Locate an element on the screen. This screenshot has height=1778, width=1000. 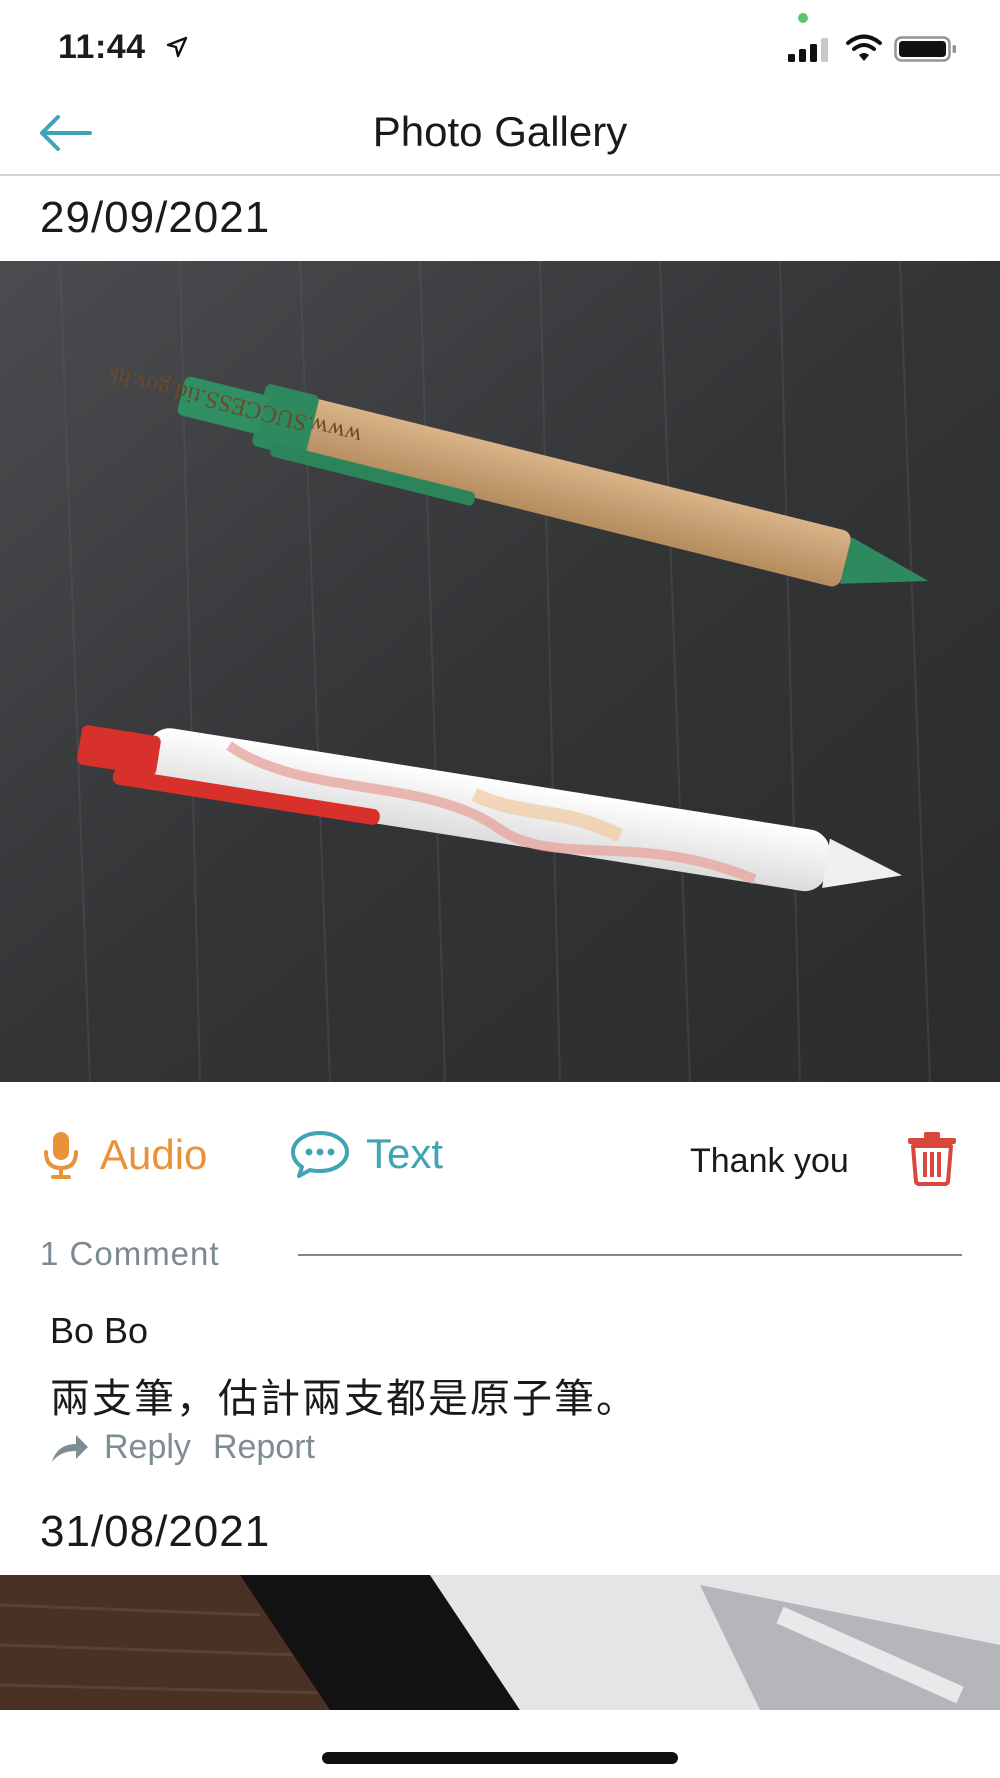
text-comment-button: Text is located at coordinates (366, 1154).